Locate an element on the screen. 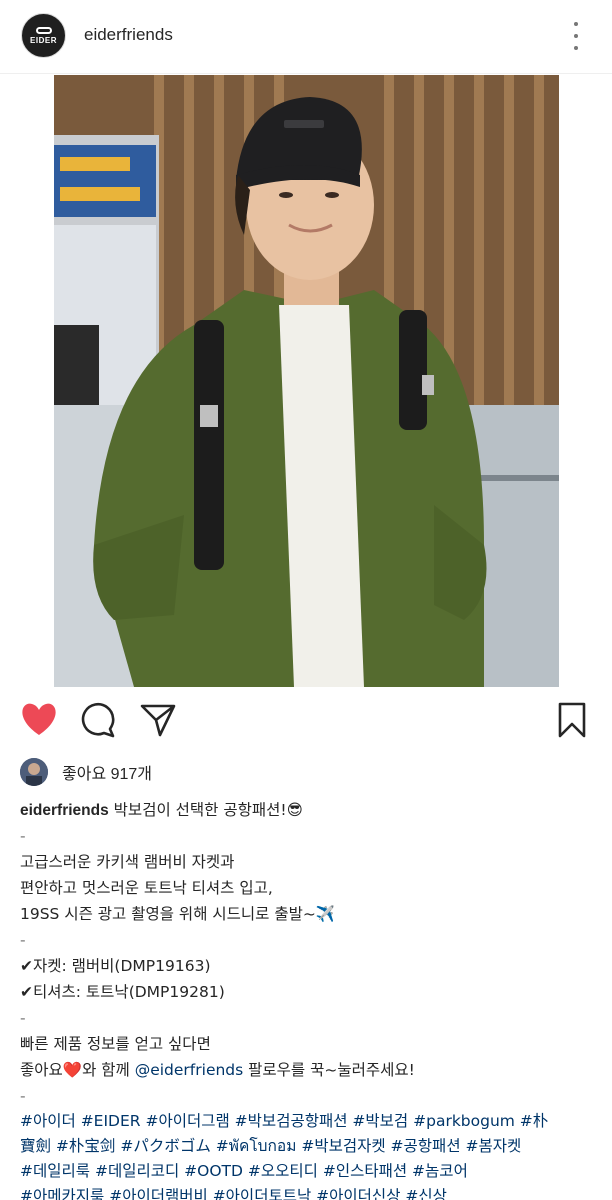 The height and width of the screenshot is (1200, 612). caption-desc-line: 고급스러운 카키색 램버비 자켓과 is located at coordinates (127, 862).